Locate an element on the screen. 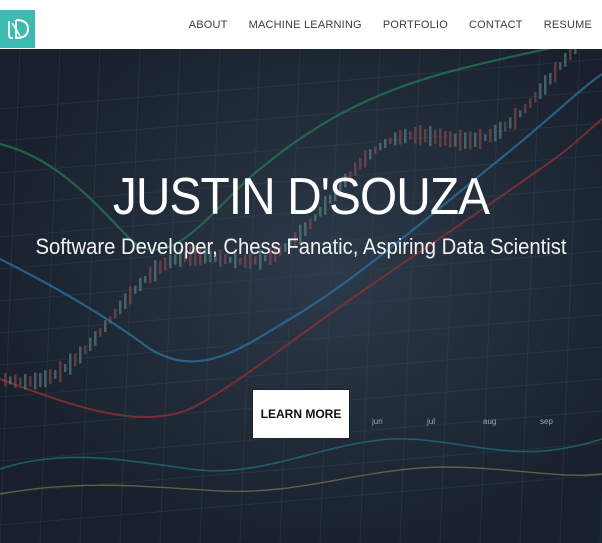 The image size is (602, 543). bg-axis-label: aug is located at coordinates (490, 421).